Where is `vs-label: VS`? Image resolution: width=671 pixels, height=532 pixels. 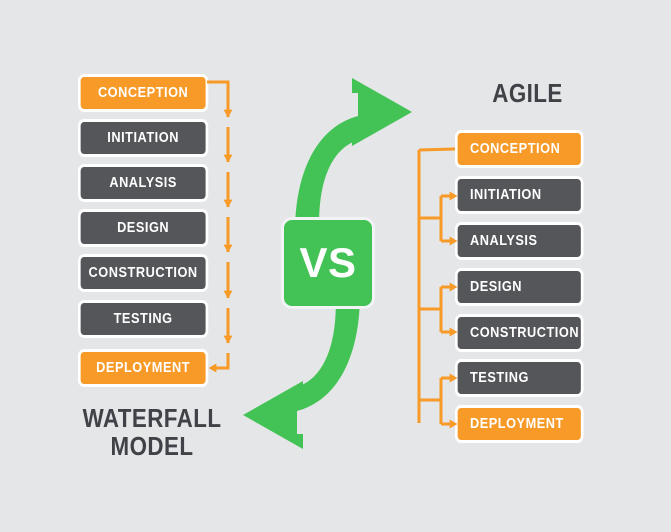 vs-label: VS is located at coordinates (328, 262).